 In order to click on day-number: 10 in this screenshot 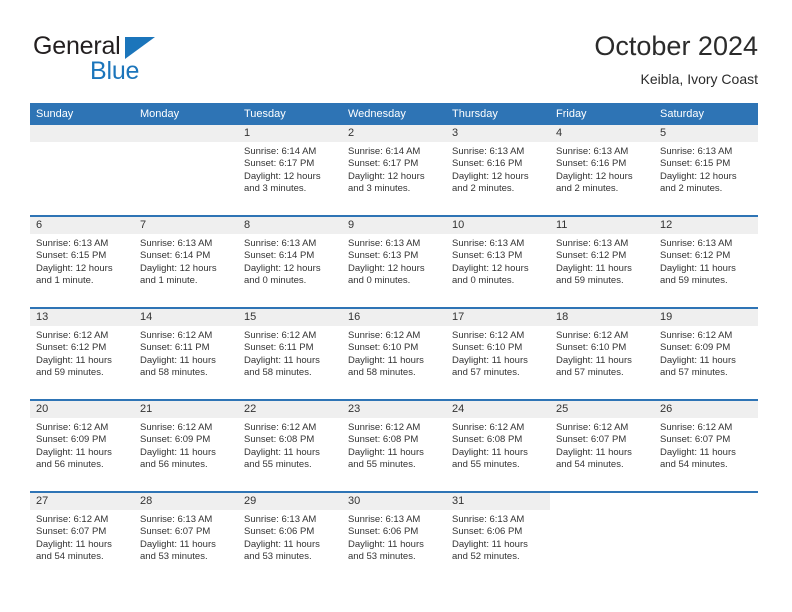, I will do `click(498, 225)`.